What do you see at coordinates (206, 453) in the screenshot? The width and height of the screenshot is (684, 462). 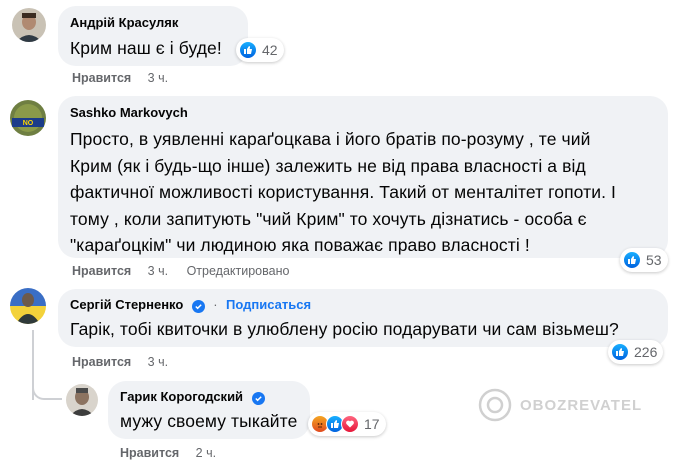 I see `timestamp: 2 ч.` at bounding box center [206, 453].